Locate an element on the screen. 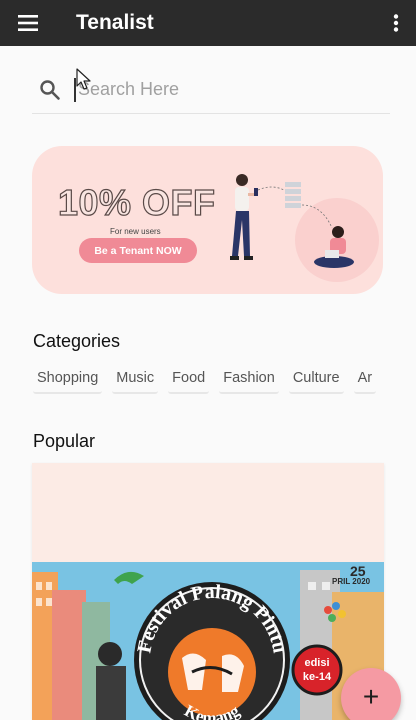  category-chip-shopping: Shopping is located at coordinates (68, 380).